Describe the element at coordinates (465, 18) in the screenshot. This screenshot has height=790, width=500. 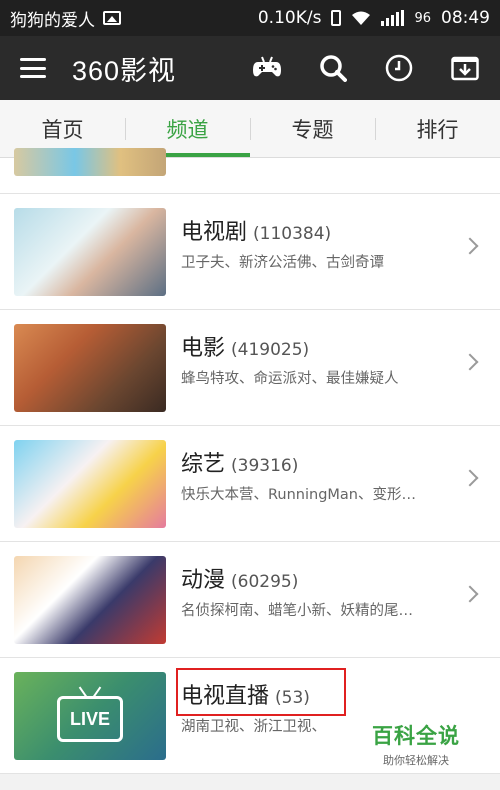
I see `clock: 08:49` at that location.